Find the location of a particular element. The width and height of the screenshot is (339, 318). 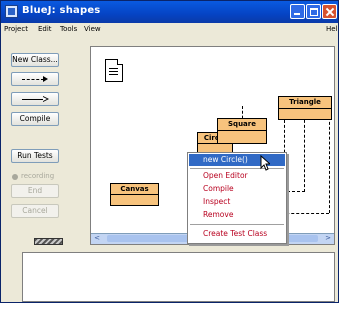

machine-status-indicator is located at coordinates (48, 241).